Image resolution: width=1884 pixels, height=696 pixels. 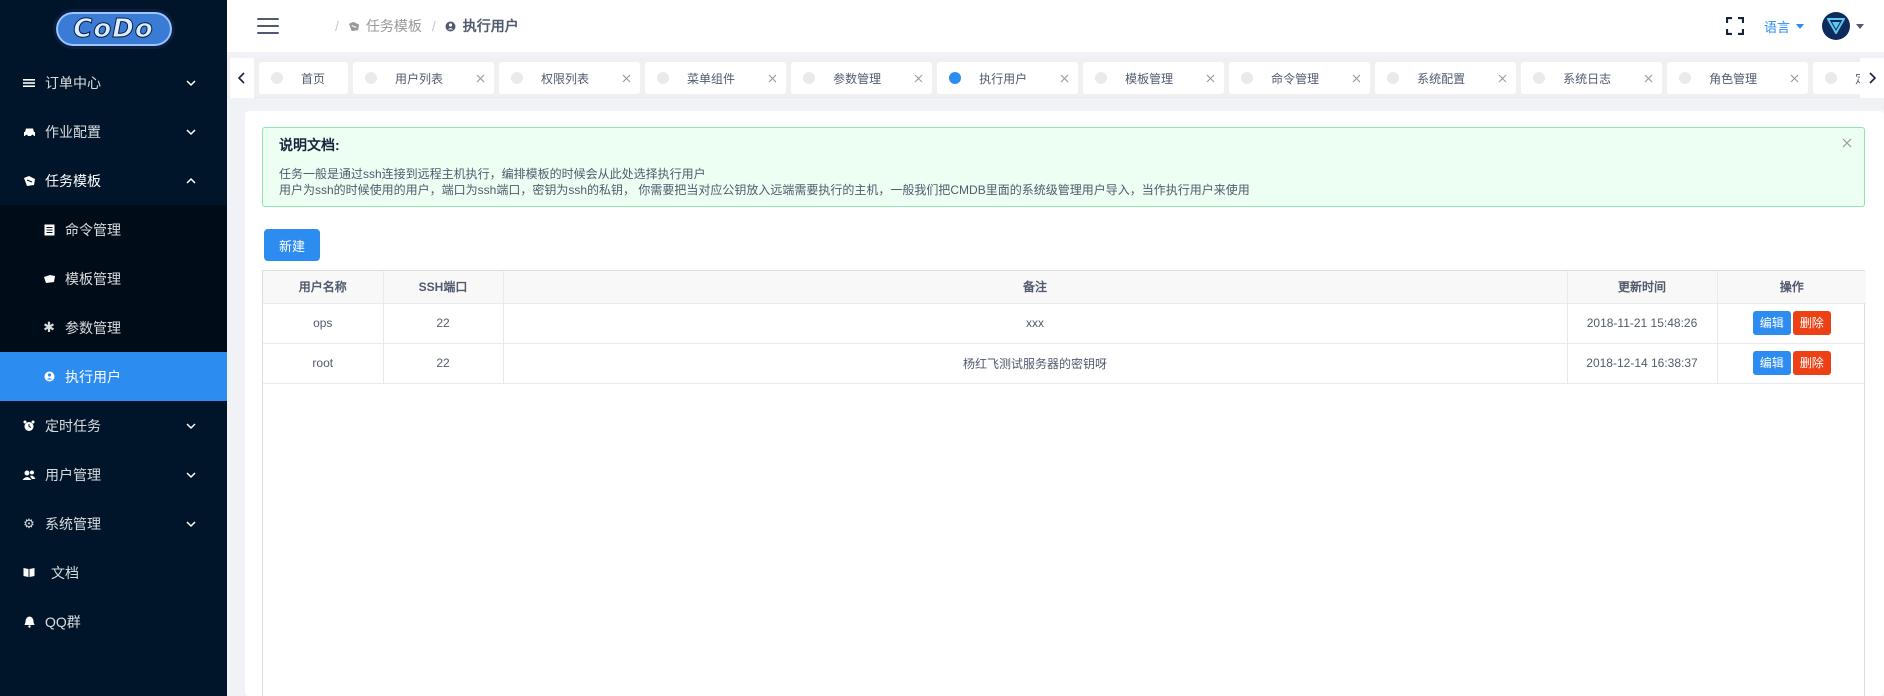 I want to click on sidebar-item-qq-group: QQ群, so click(x=113, y=621).